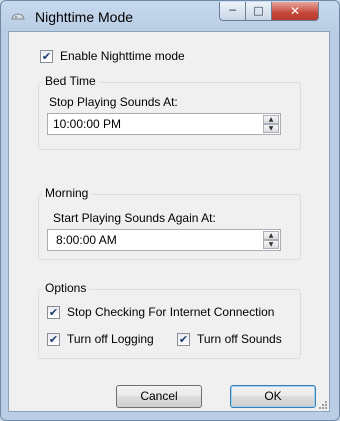 The height and width of the screenshot is (421, 340). What do you see at coordinates (86, 240) in the screenshot?
I see `start-time-value: 8:00:00 AM` at bounding box center [86, 240].